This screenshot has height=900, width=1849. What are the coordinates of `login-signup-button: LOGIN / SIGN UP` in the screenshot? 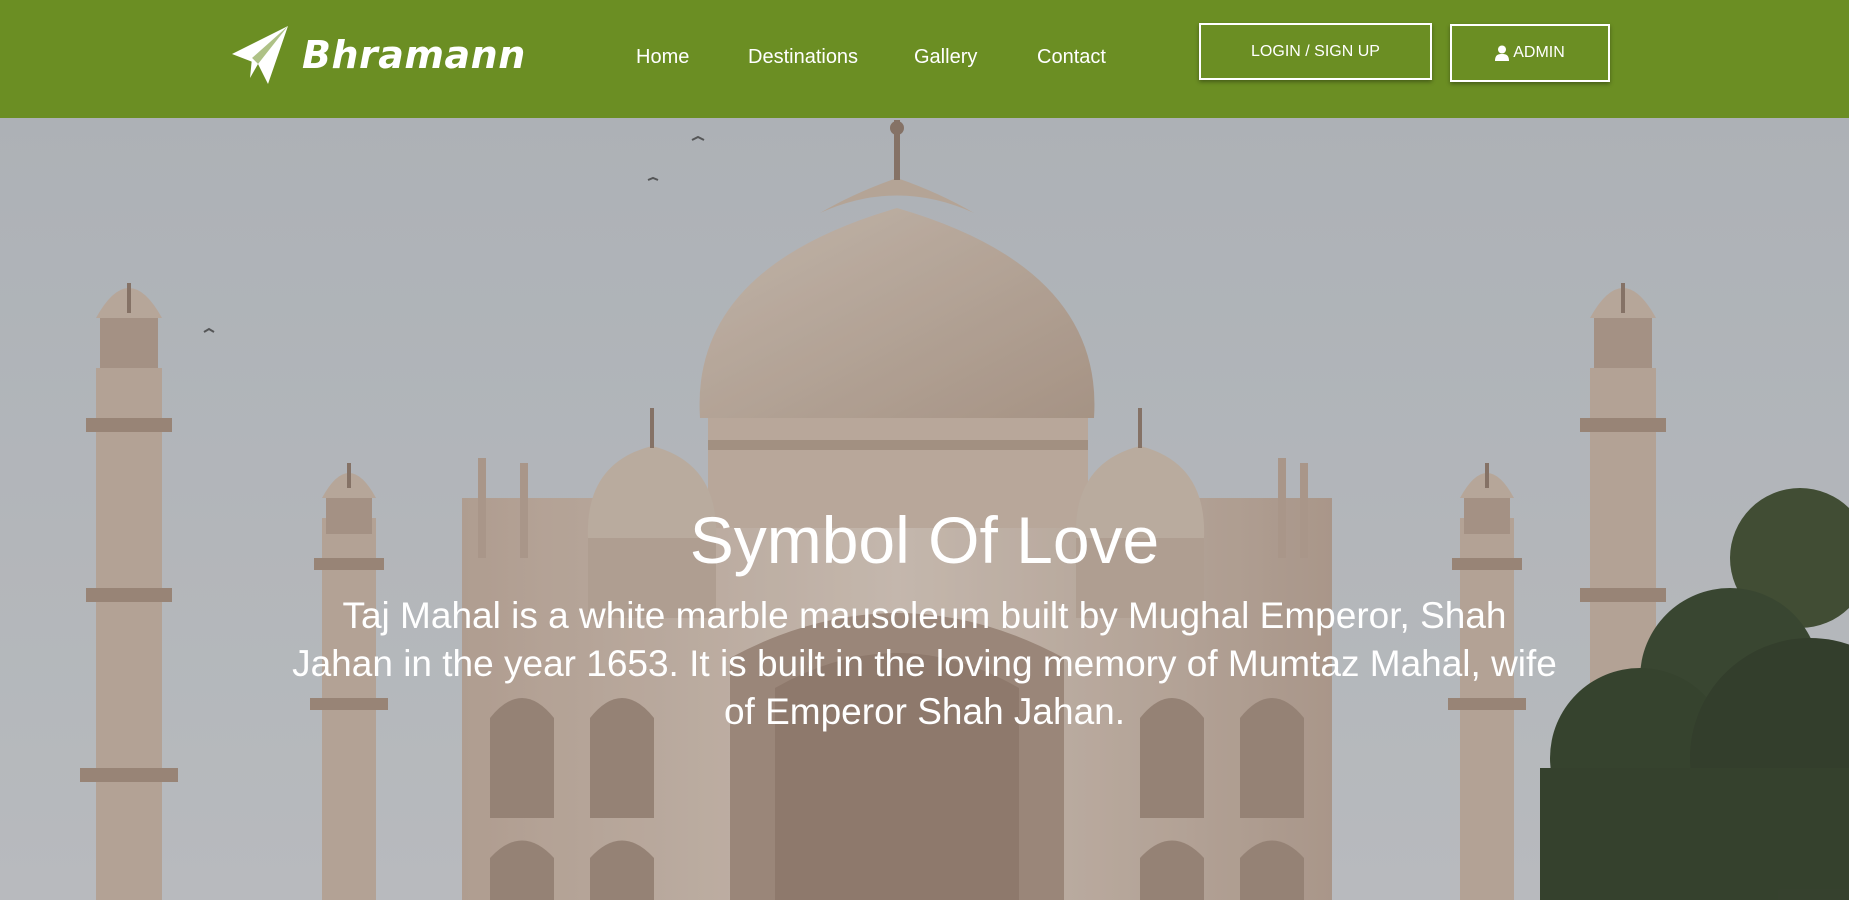 It's located at (1315, 51).